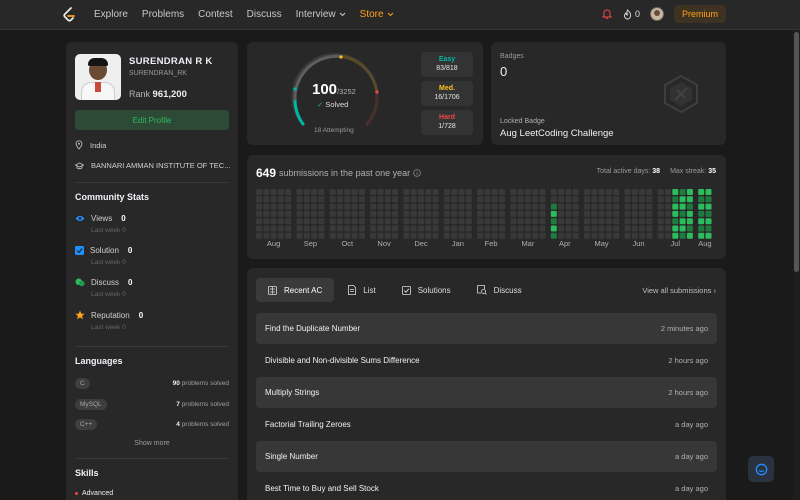  What do you see at coordinates (426, 290) in the screenshot?
I see `tab-solutions: Solutions` at bounding box center [426, 290].